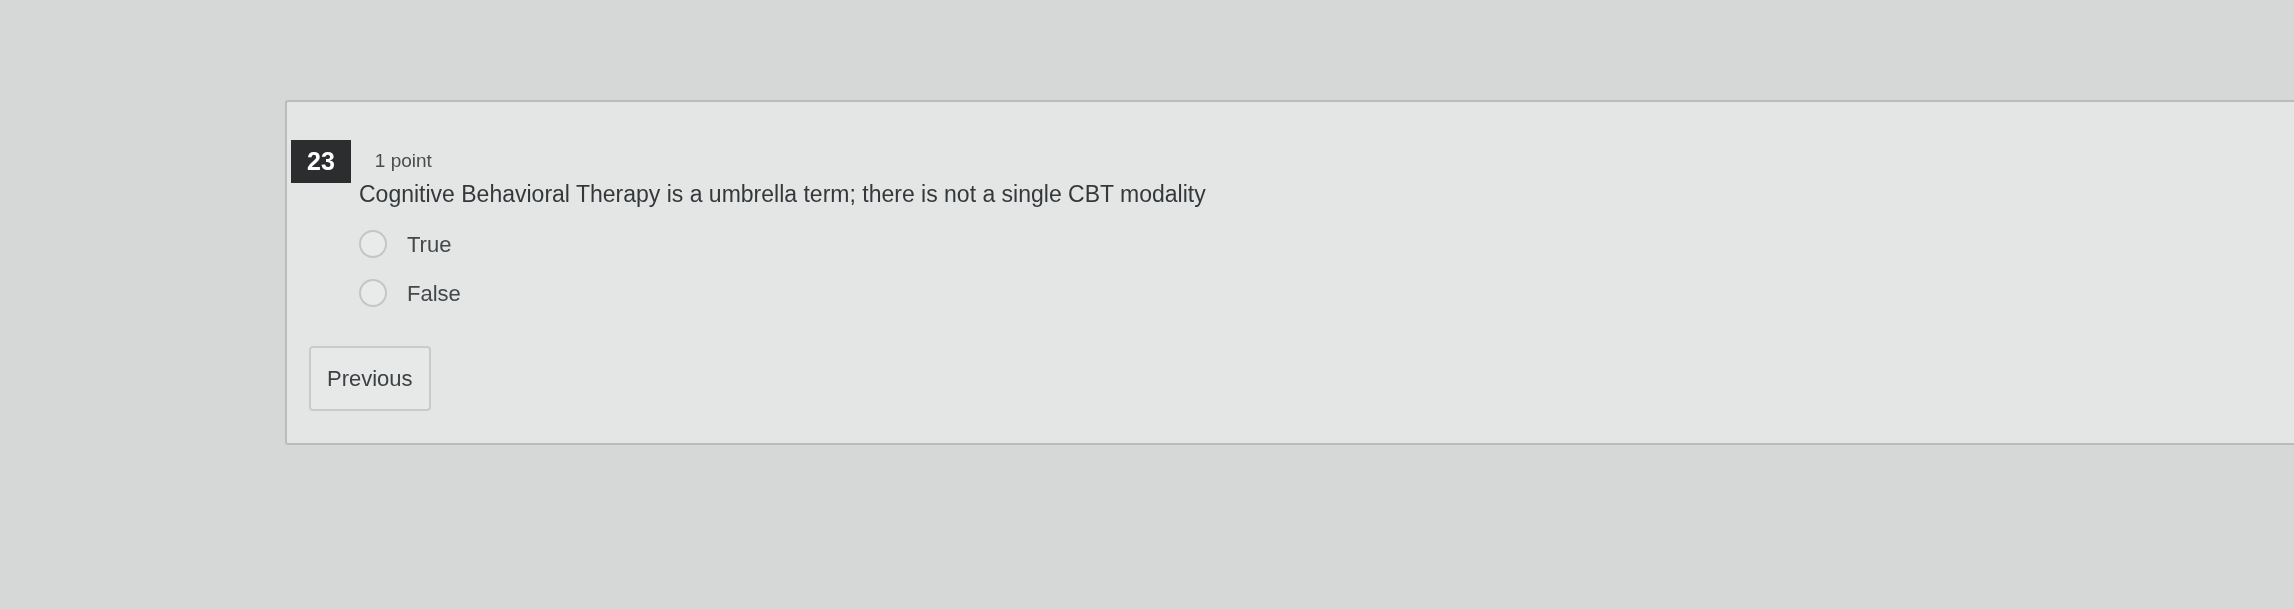  I want to click on points-label: 1 point, so click(403, 161).